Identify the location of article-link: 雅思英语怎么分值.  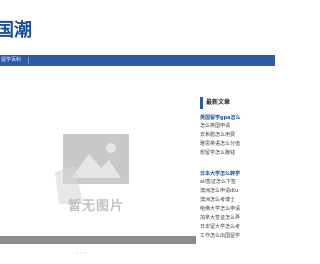
(220, 144).